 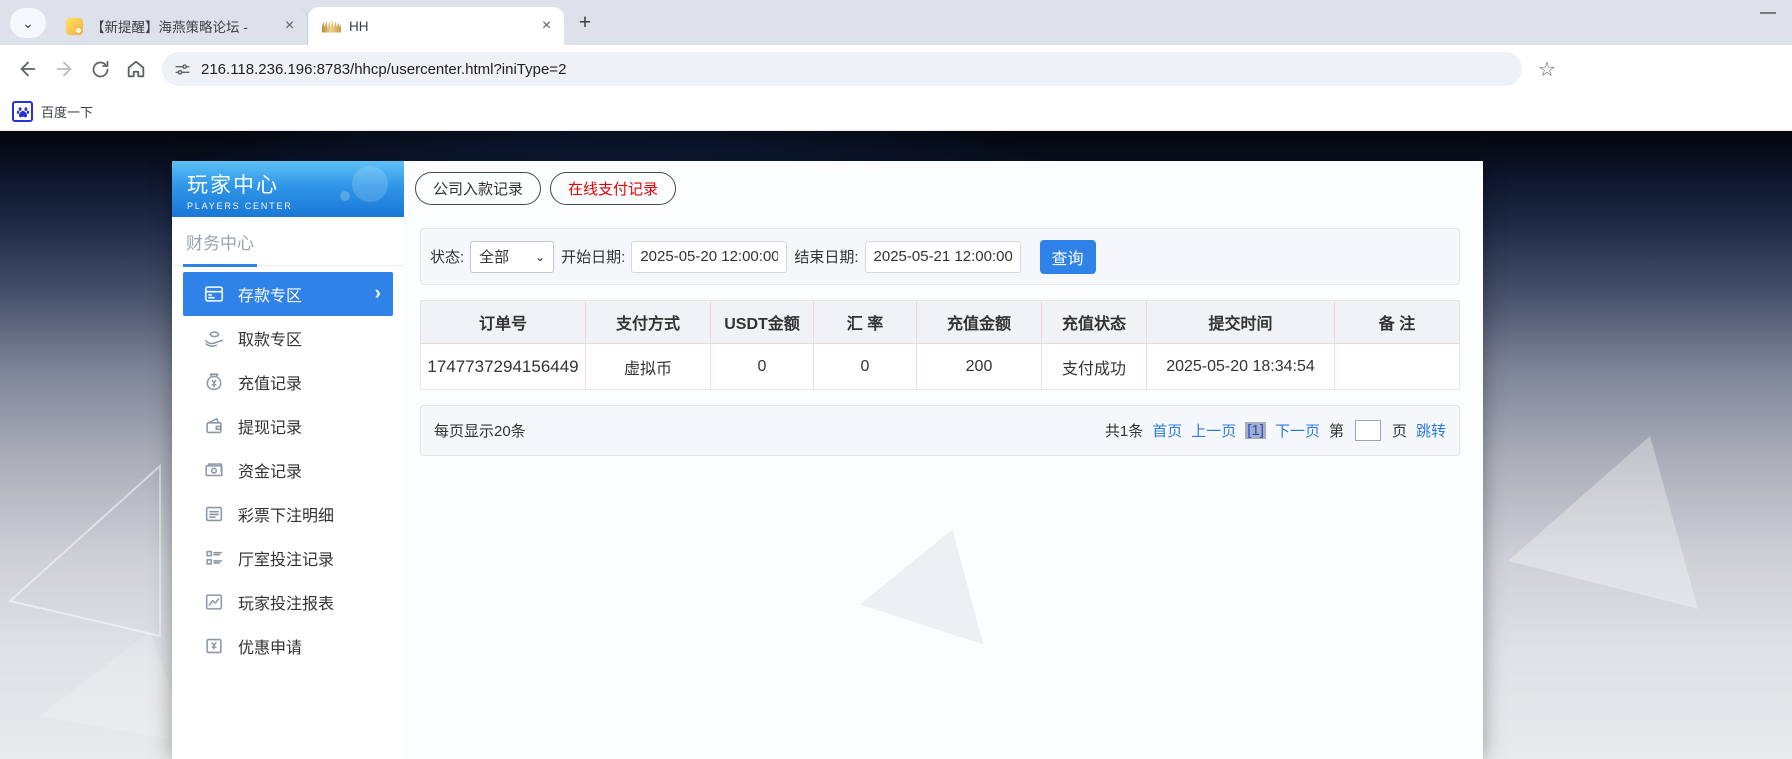 I want to click on wallet-icon, so click(x=214, y=426).